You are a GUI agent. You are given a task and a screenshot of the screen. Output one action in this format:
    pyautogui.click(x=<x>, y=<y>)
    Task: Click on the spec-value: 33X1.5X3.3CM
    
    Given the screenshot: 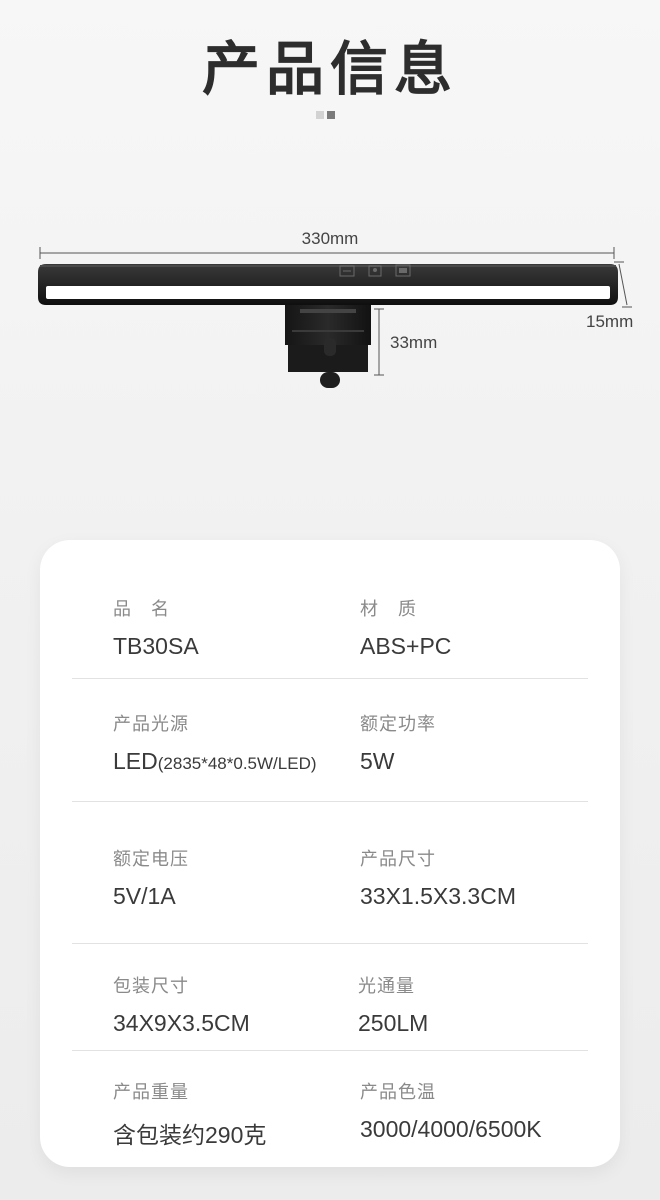 What is the action you would take?
    pyautogui.click(x=438, y=896)
    